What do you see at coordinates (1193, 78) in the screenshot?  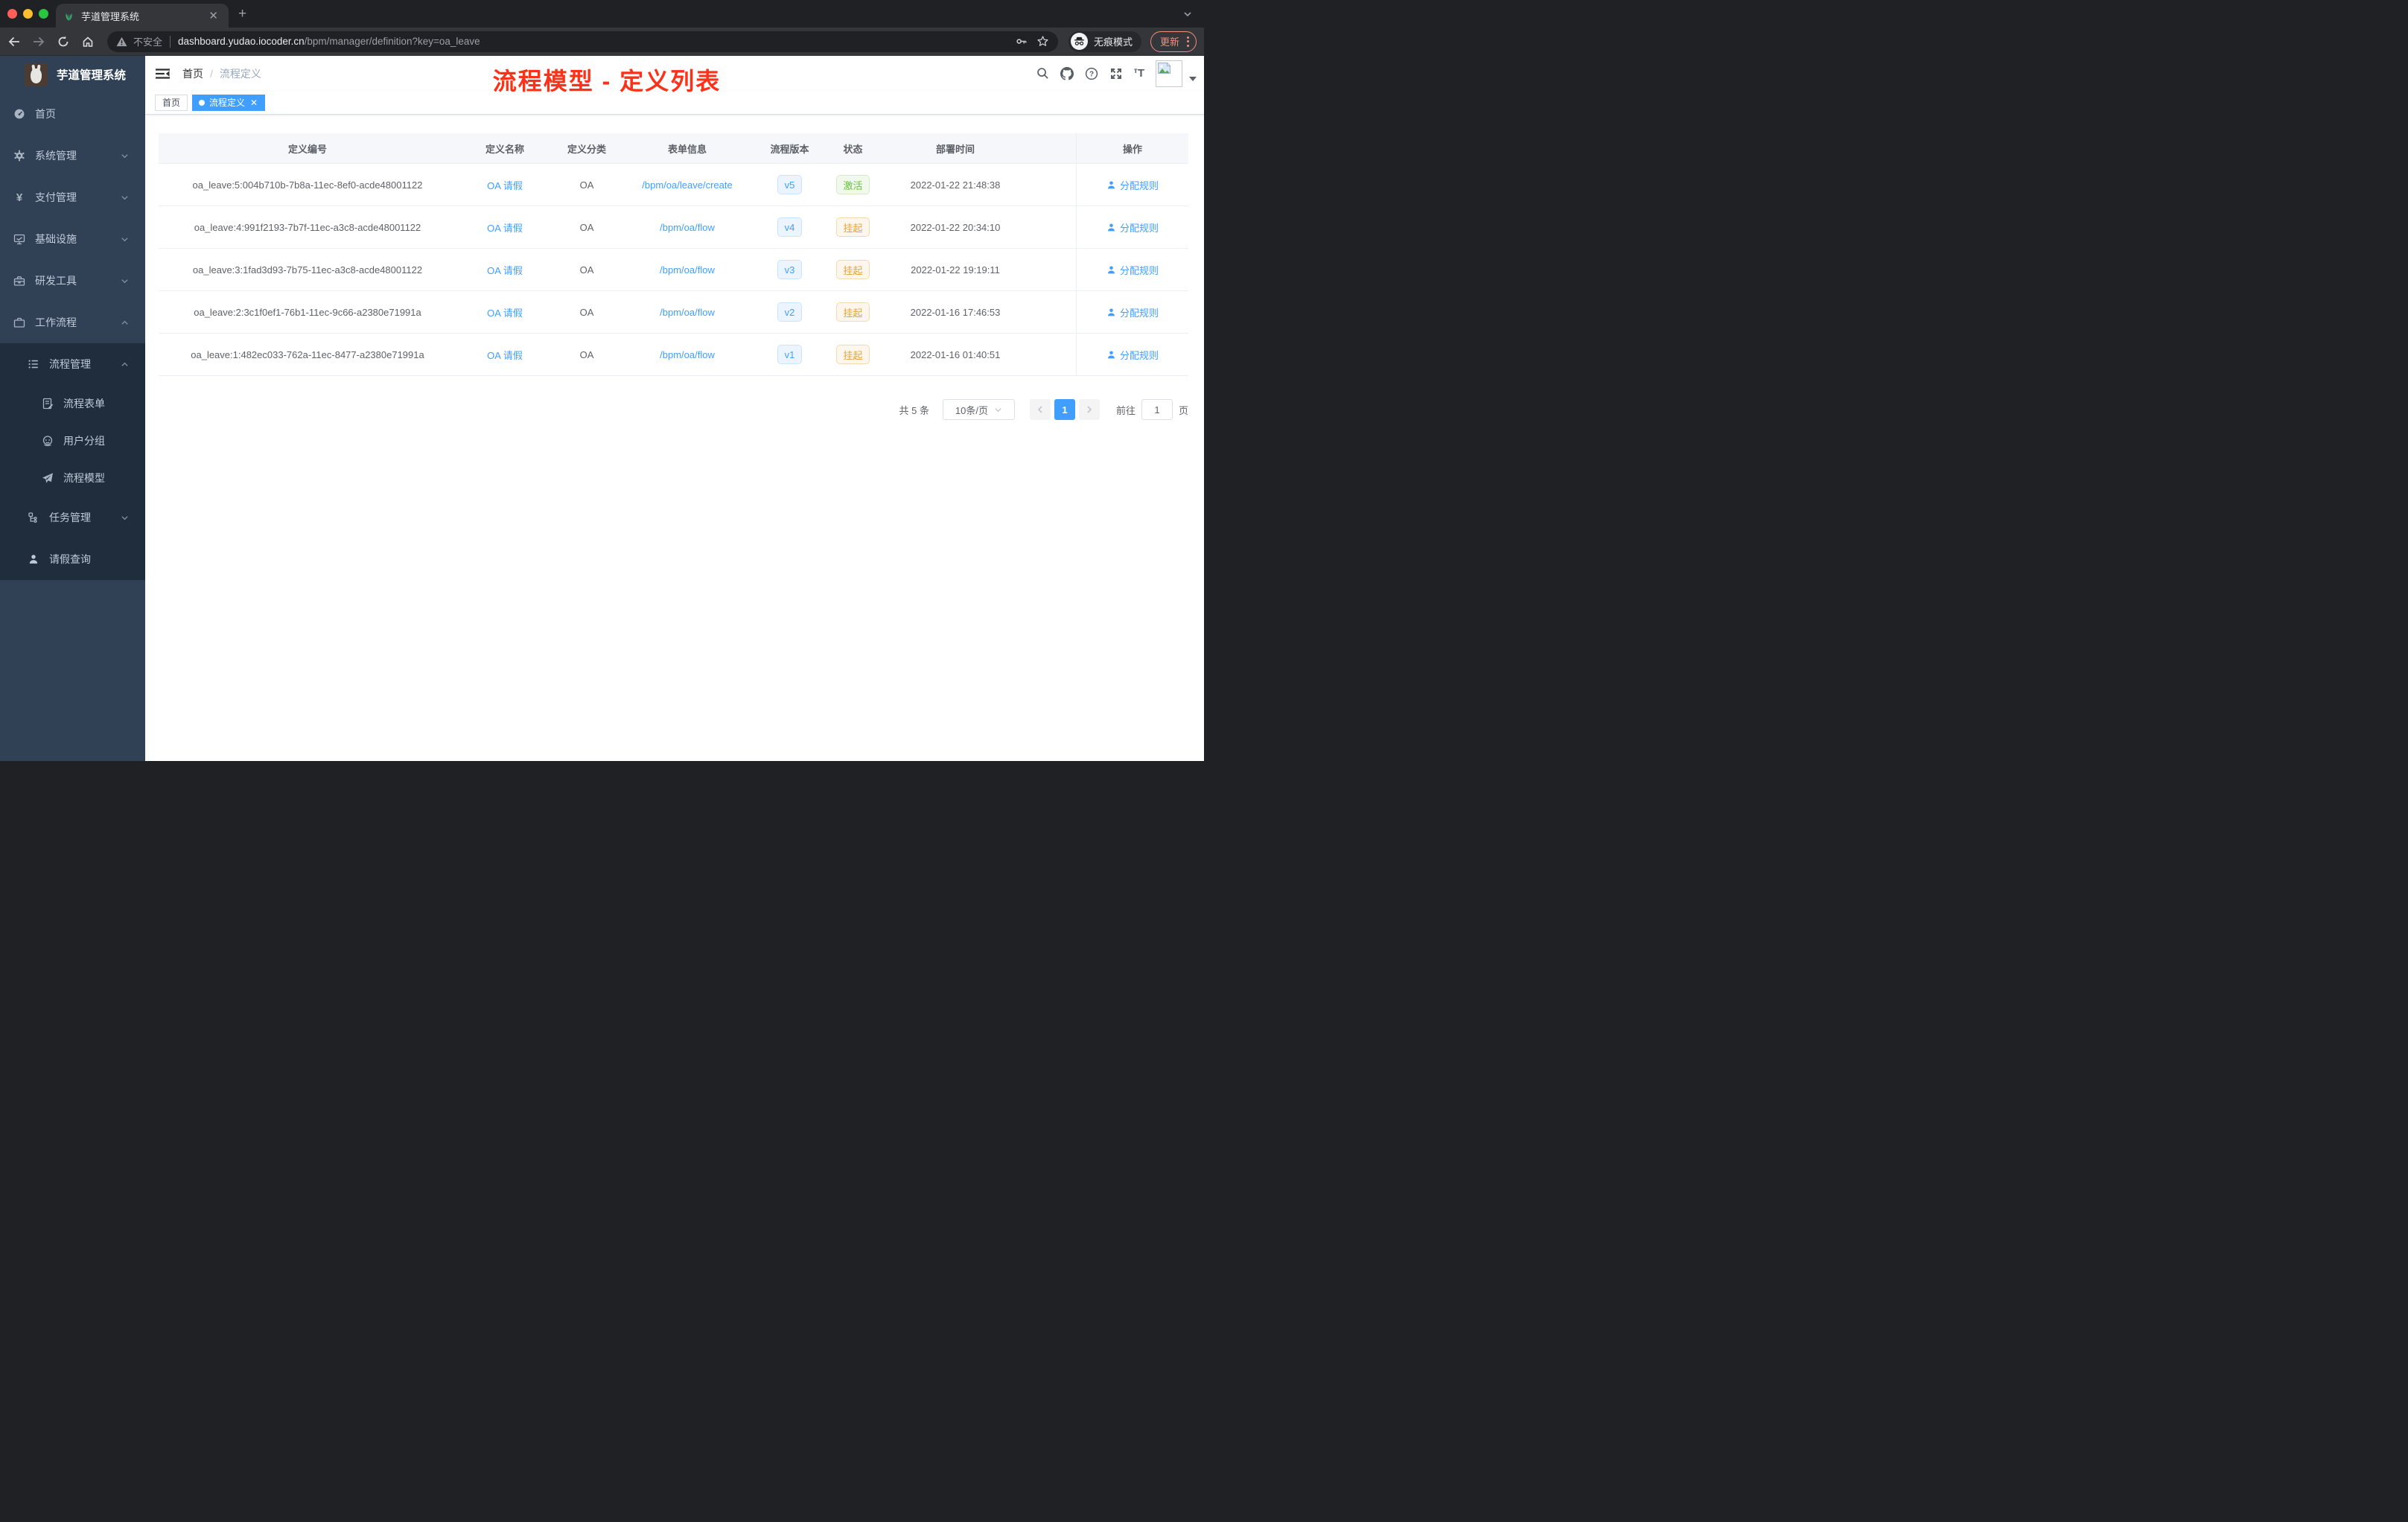 I see `avatar-caret-icon` at bounding box center [1193, 78].